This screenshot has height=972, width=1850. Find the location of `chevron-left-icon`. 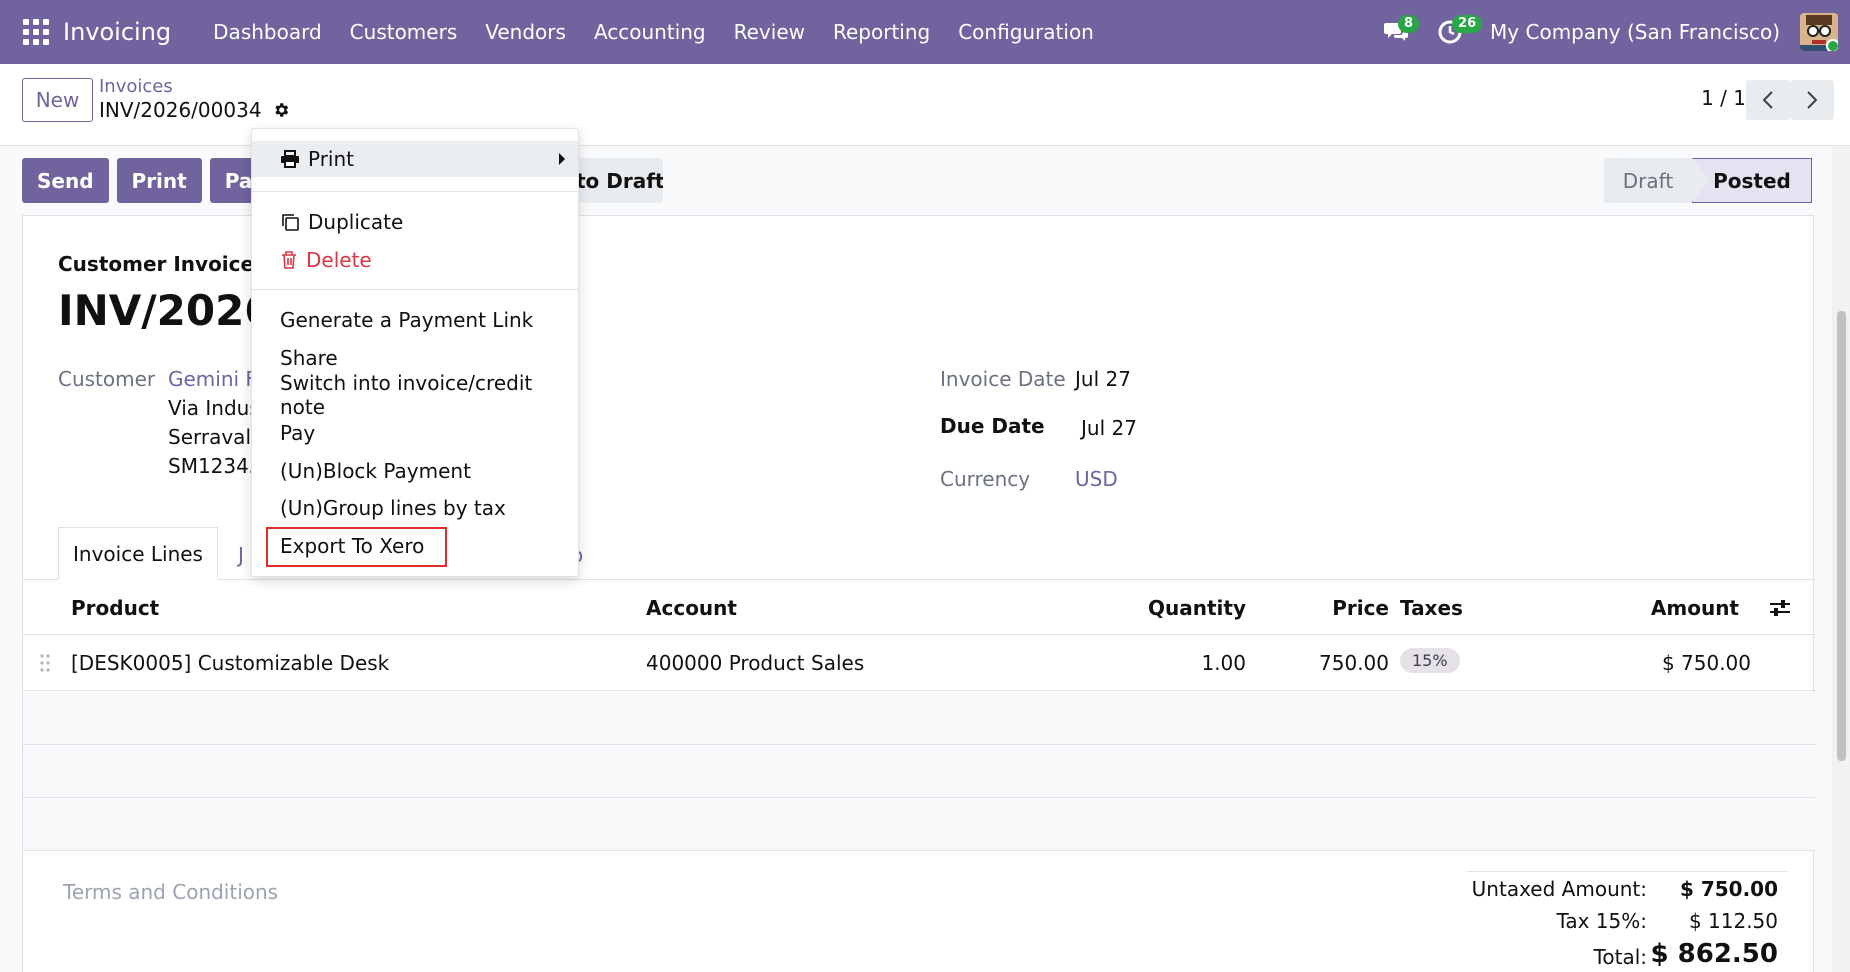

chevron-left-icon is located at coordinates (1767, 100).